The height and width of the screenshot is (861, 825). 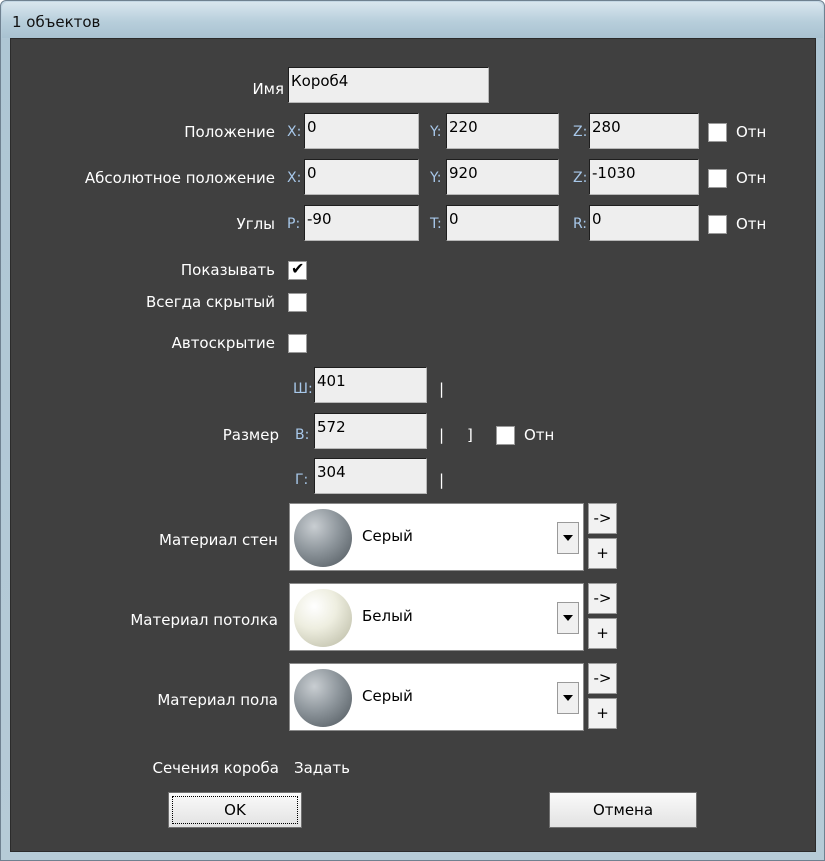 I want to click on position-relative-checkbox, so click(x=717, y=132).